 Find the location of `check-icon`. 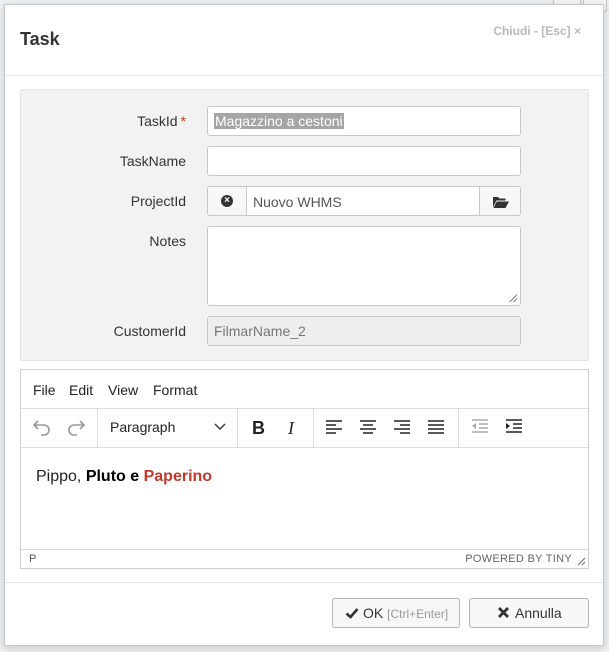

check-icon is located at coordinates (352, 613).